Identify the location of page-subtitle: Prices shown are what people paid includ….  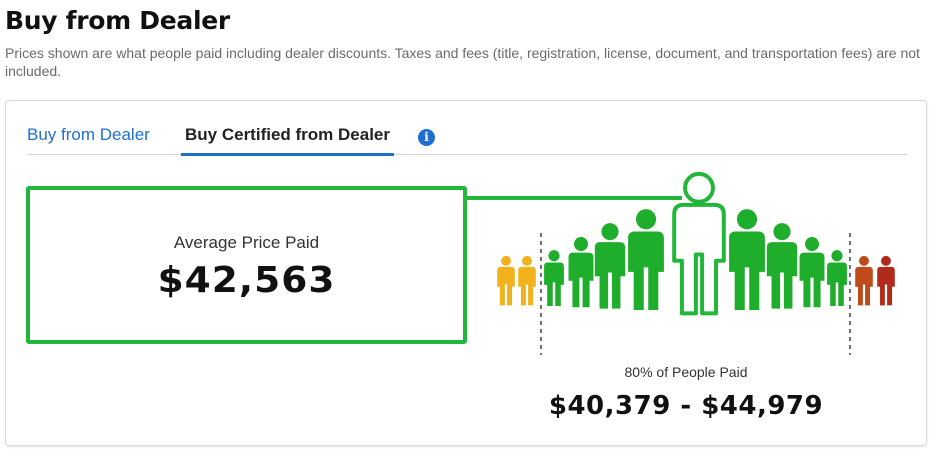
(462, 62).